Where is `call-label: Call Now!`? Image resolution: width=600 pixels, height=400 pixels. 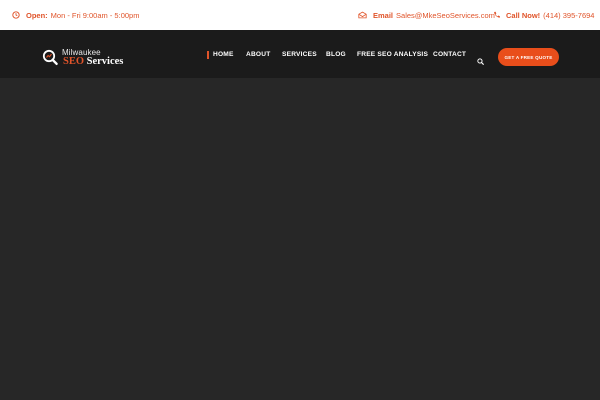 call-label: Call Now! is located at coordinates (523, 15).